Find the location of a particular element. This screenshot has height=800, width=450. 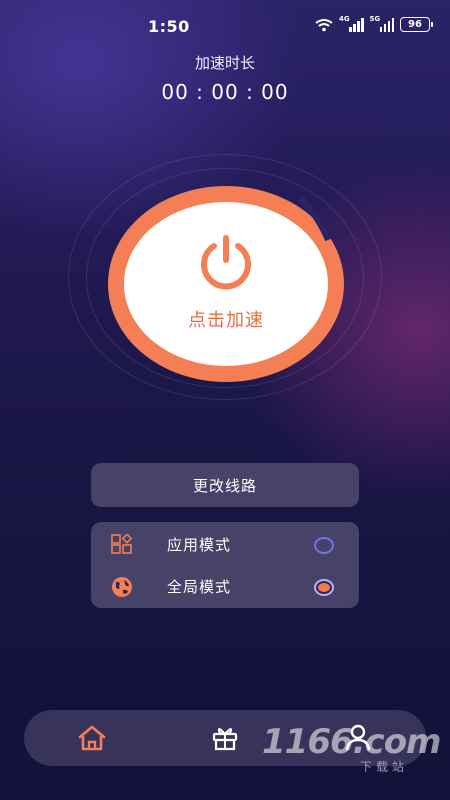

power-icon is located at coordinates (226, 262).